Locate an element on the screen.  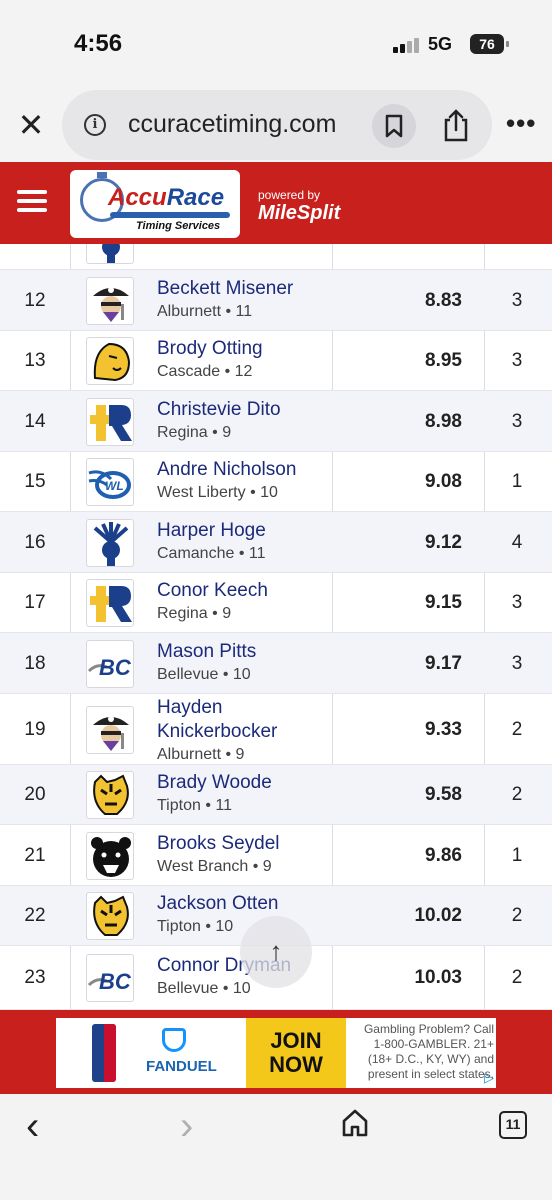
athlete-name: Harper Hoge is located at coordinates (242, 531).